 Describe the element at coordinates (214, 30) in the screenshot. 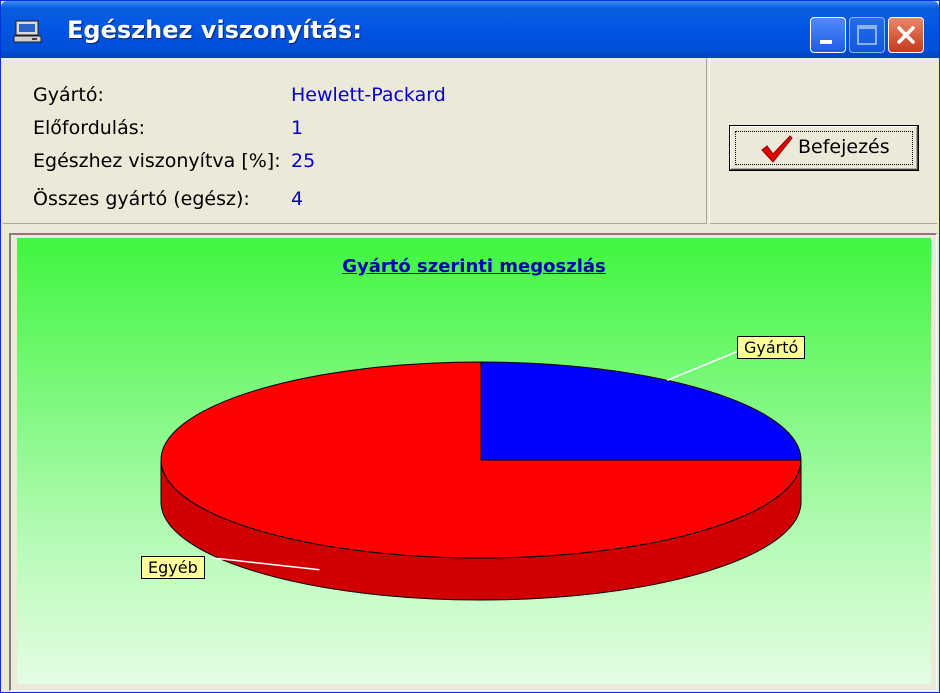

I see `window-title: Egészhez viszonyítás:` at that location.